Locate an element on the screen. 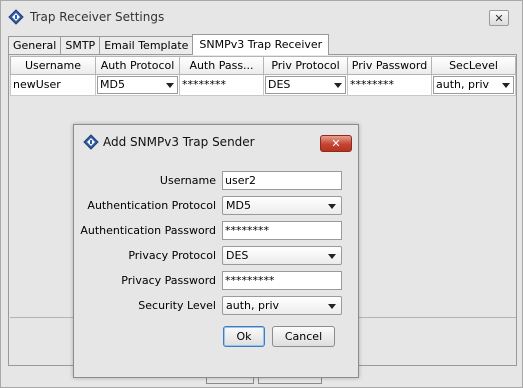 Image resolution: width=523 pixels, height=388 pixels. tab-smtp: SMTP is located at coordinates (80, 45).